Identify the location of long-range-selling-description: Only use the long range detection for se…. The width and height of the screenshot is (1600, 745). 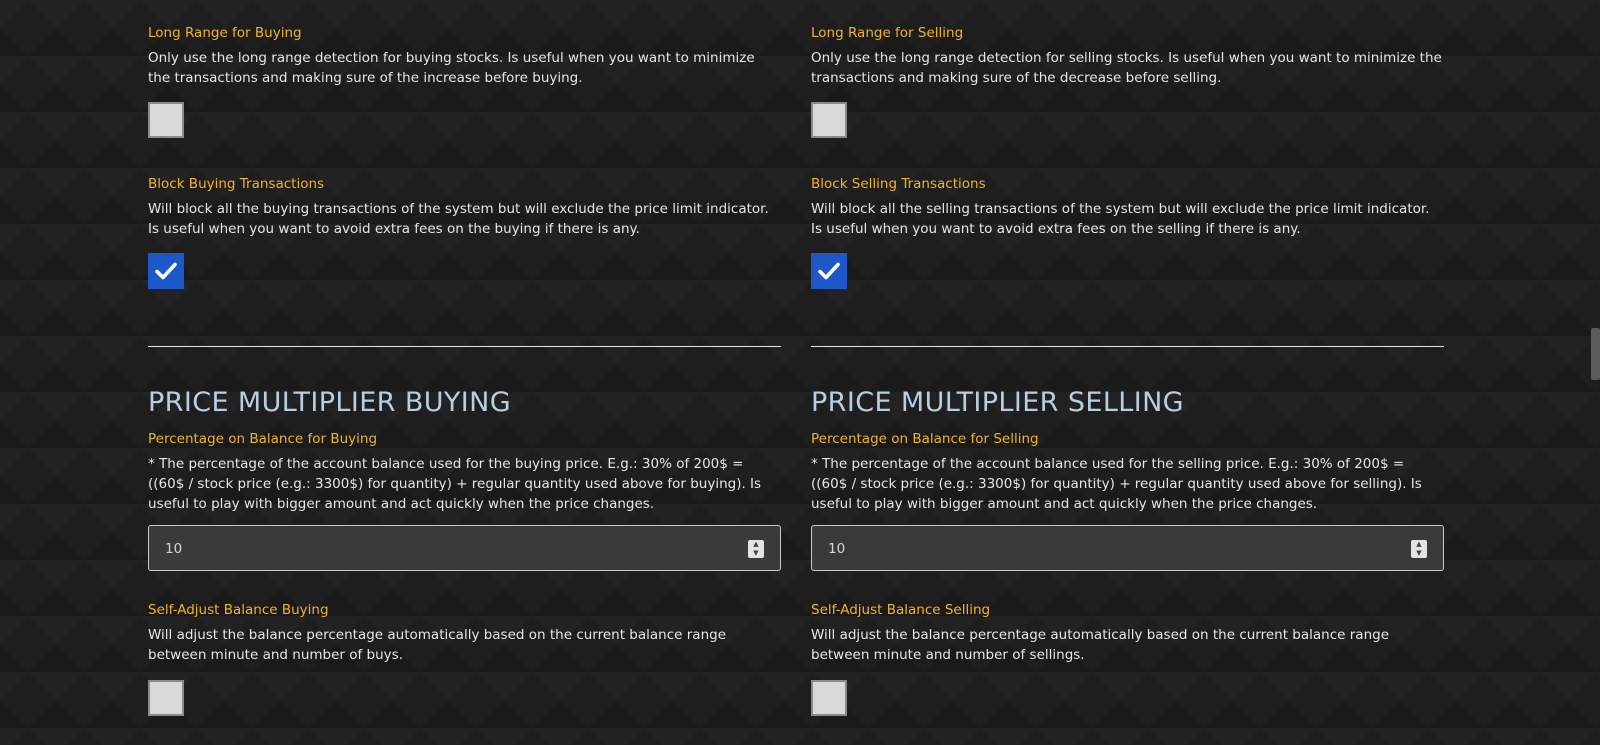
(1126, 68).